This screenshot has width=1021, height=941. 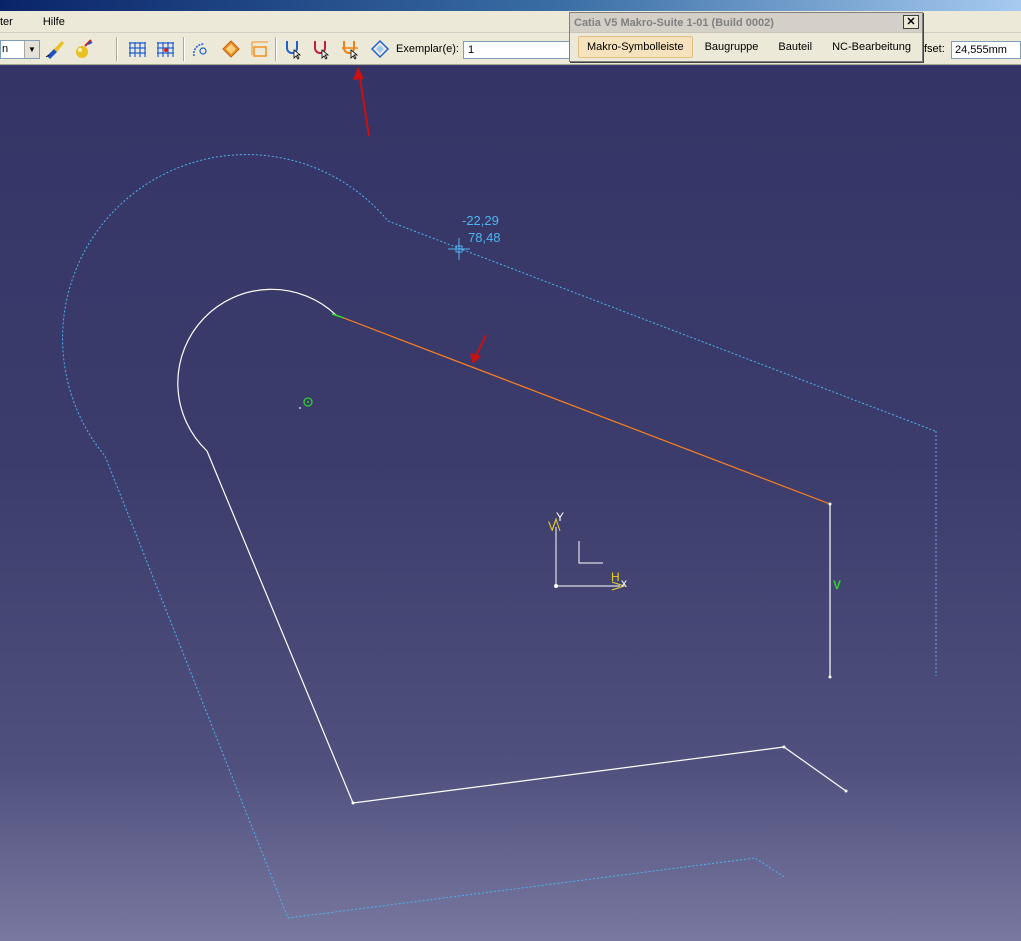 I want to click on grid-icon, so click(x=138, y=49).